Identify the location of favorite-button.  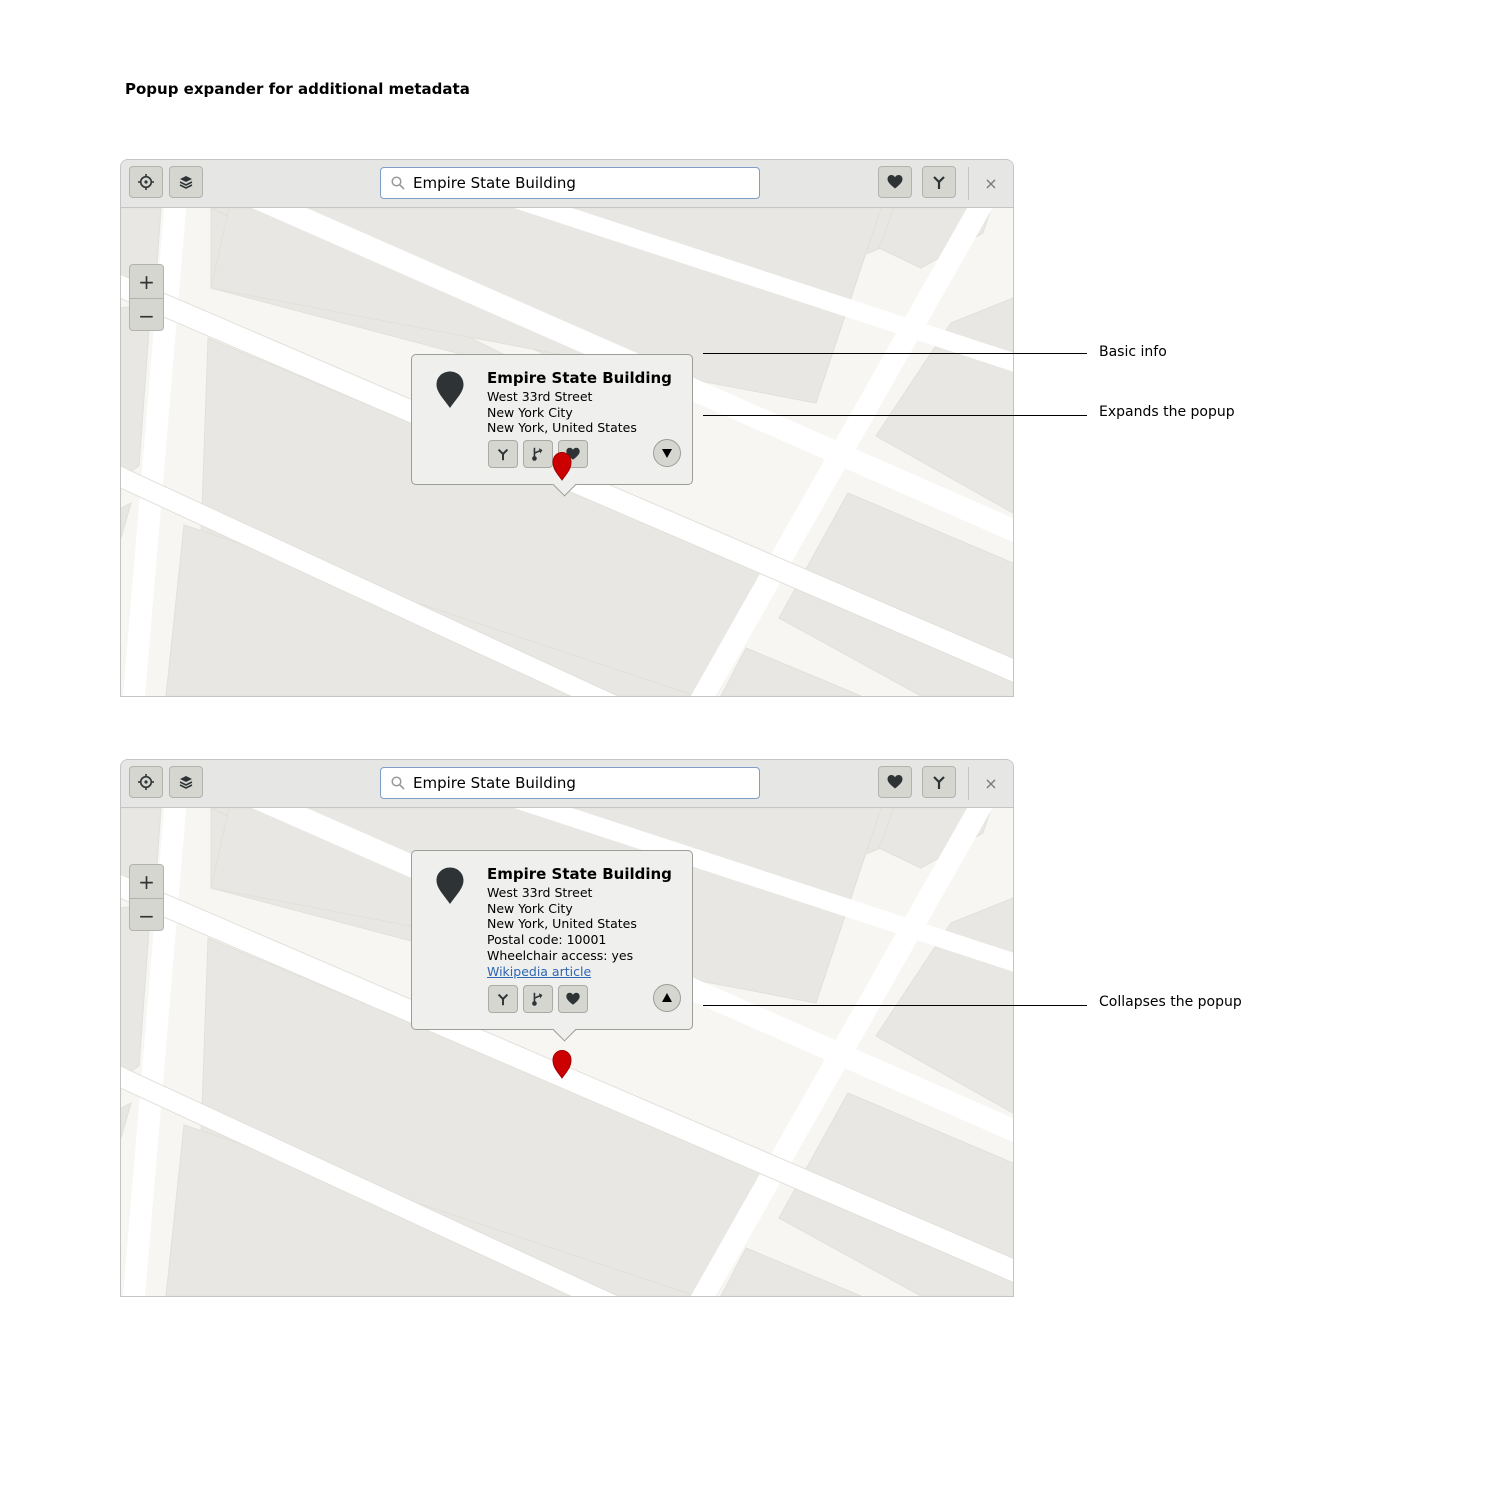
(573, 999).